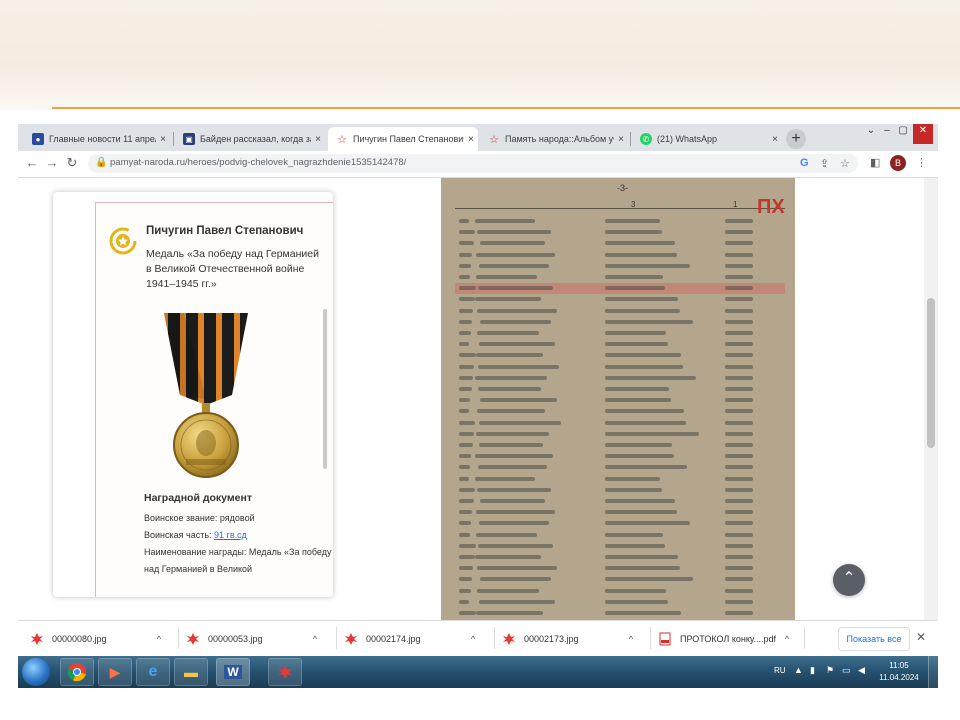  What do you see at coordinates (250, 139) in the screenshot?
I see `tab-biden: ▣ Байден рассказал, когда закл ×` at bounding box center [250, 139].